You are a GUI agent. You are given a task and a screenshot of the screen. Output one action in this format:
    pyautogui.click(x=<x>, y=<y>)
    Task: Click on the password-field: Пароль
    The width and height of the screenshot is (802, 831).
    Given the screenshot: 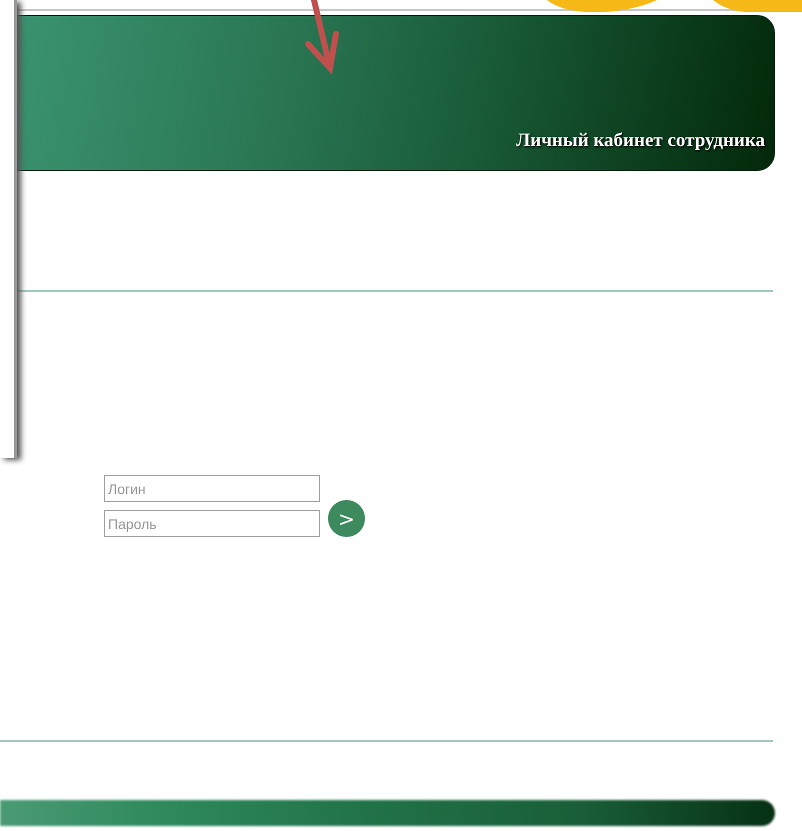 What is the action you would take?
    pyautogui.click(x=212, y=523)
    